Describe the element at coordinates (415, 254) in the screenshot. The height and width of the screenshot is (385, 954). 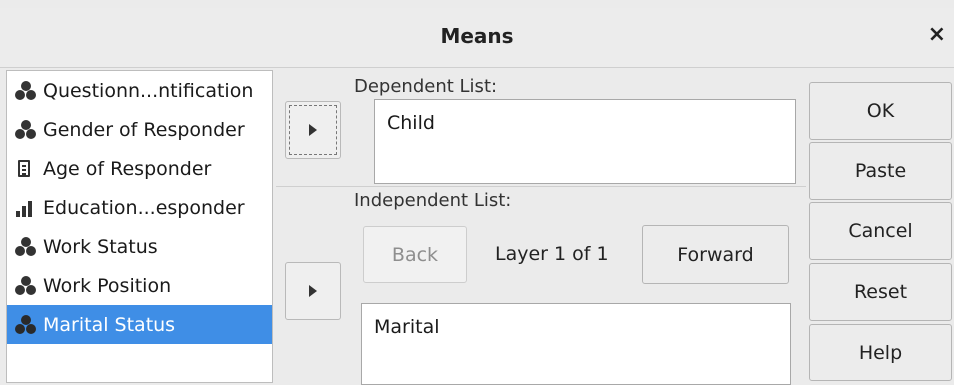
I see `back-layer-button: Back` at that location.